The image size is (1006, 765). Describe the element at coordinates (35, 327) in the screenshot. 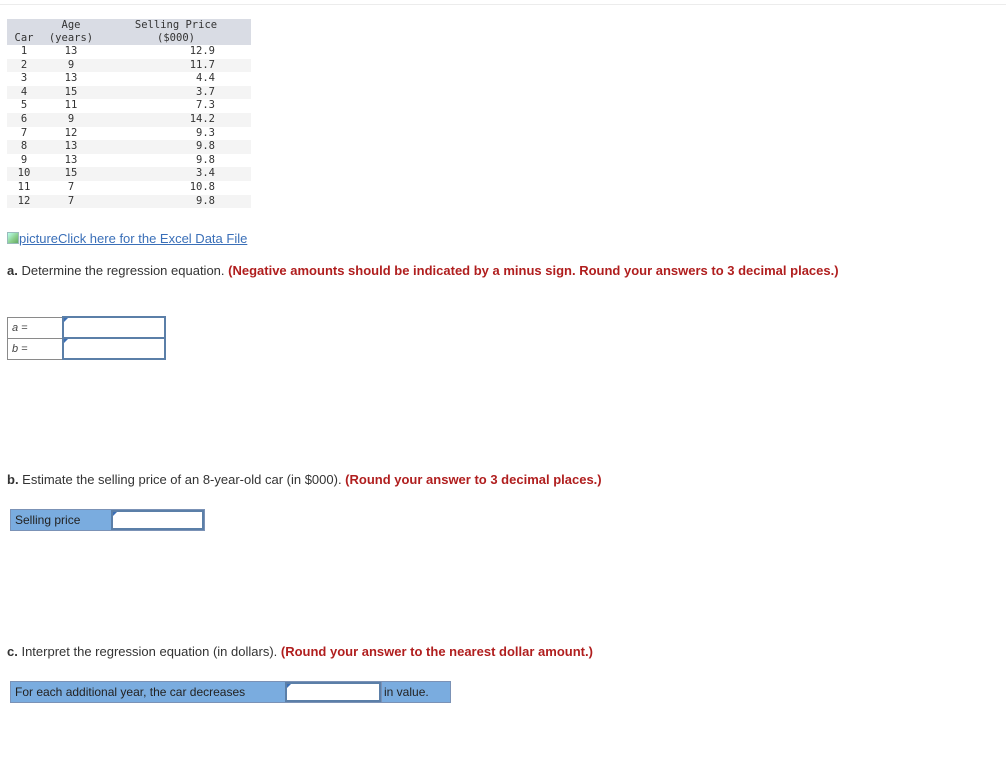

I see `label-a: a =` at that location.